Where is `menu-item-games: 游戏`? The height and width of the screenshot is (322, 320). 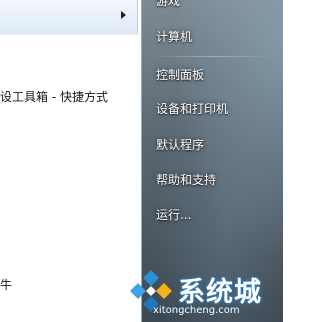
menu-item-games: 游戏 is located at coordinates (168, 4).